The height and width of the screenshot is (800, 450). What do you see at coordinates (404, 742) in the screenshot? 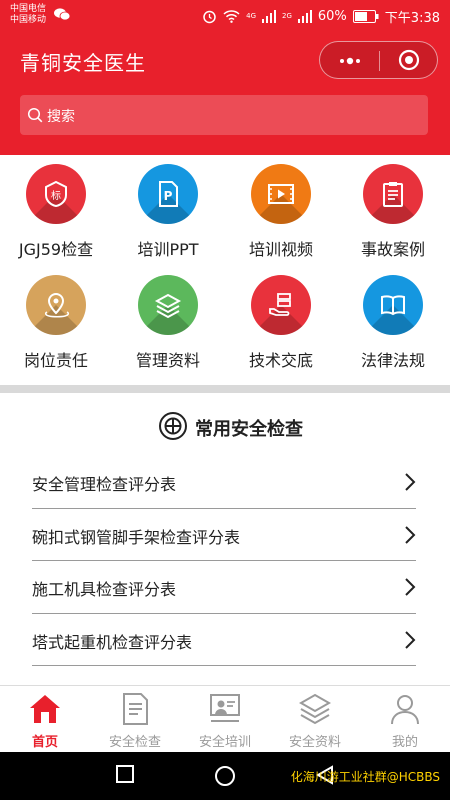
I see `tab-label: 我的` at bounding box center [404, 742].